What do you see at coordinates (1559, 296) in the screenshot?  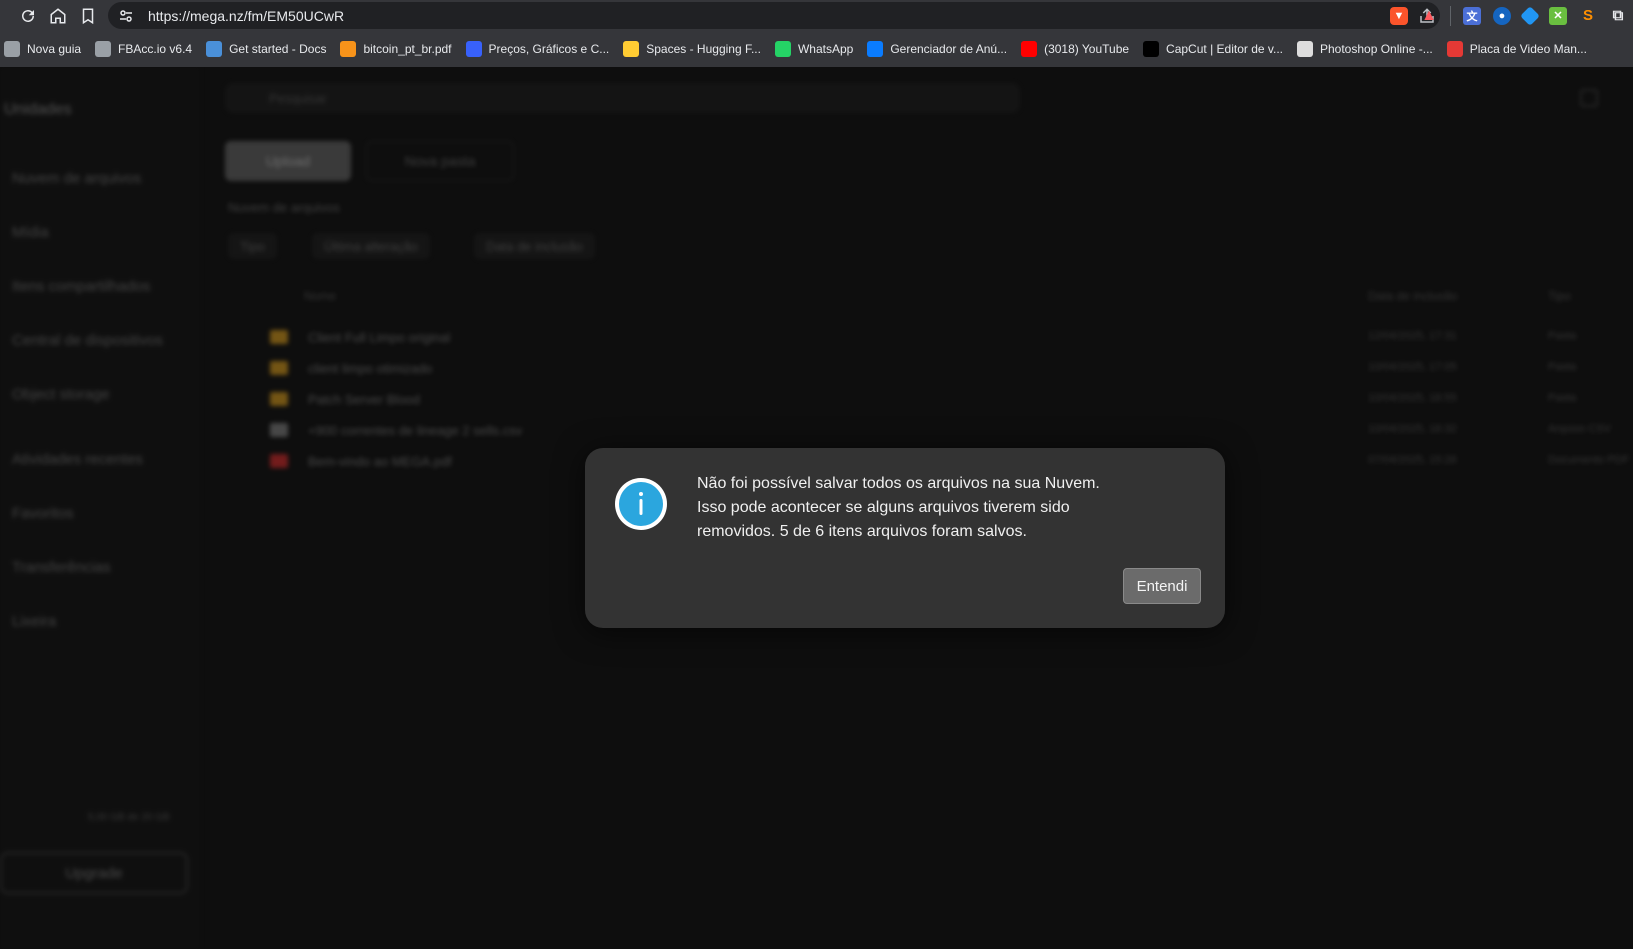 I see `header-type: Tipo` at bounding box center [1559, 296].